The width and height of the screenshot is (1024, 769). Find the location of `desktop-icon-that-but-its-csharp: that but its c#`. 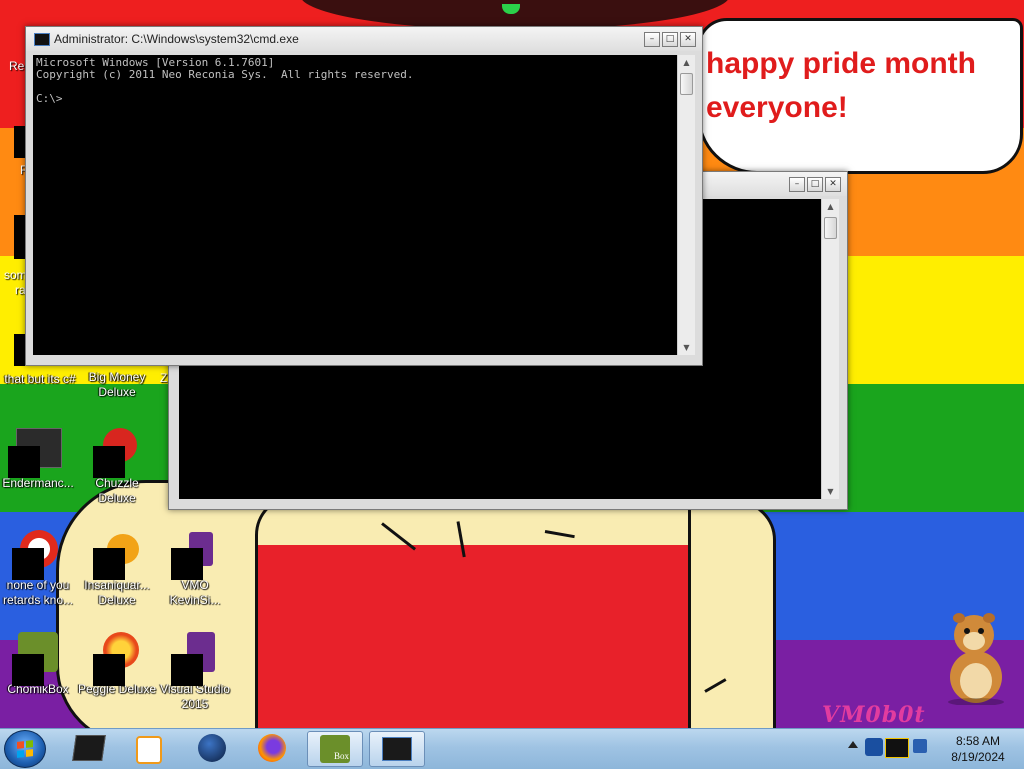

desktop-icon-that-but-its-csharp: that but its c# is located at coordinates (40, 378).